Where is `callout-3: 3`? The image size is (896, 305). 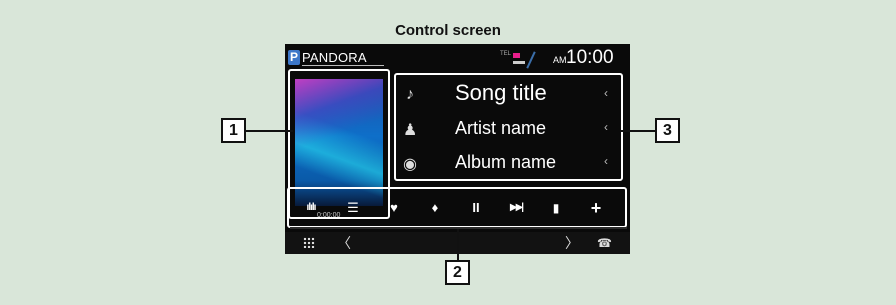 callout-3: 3 is located at coordinates (667, 130).